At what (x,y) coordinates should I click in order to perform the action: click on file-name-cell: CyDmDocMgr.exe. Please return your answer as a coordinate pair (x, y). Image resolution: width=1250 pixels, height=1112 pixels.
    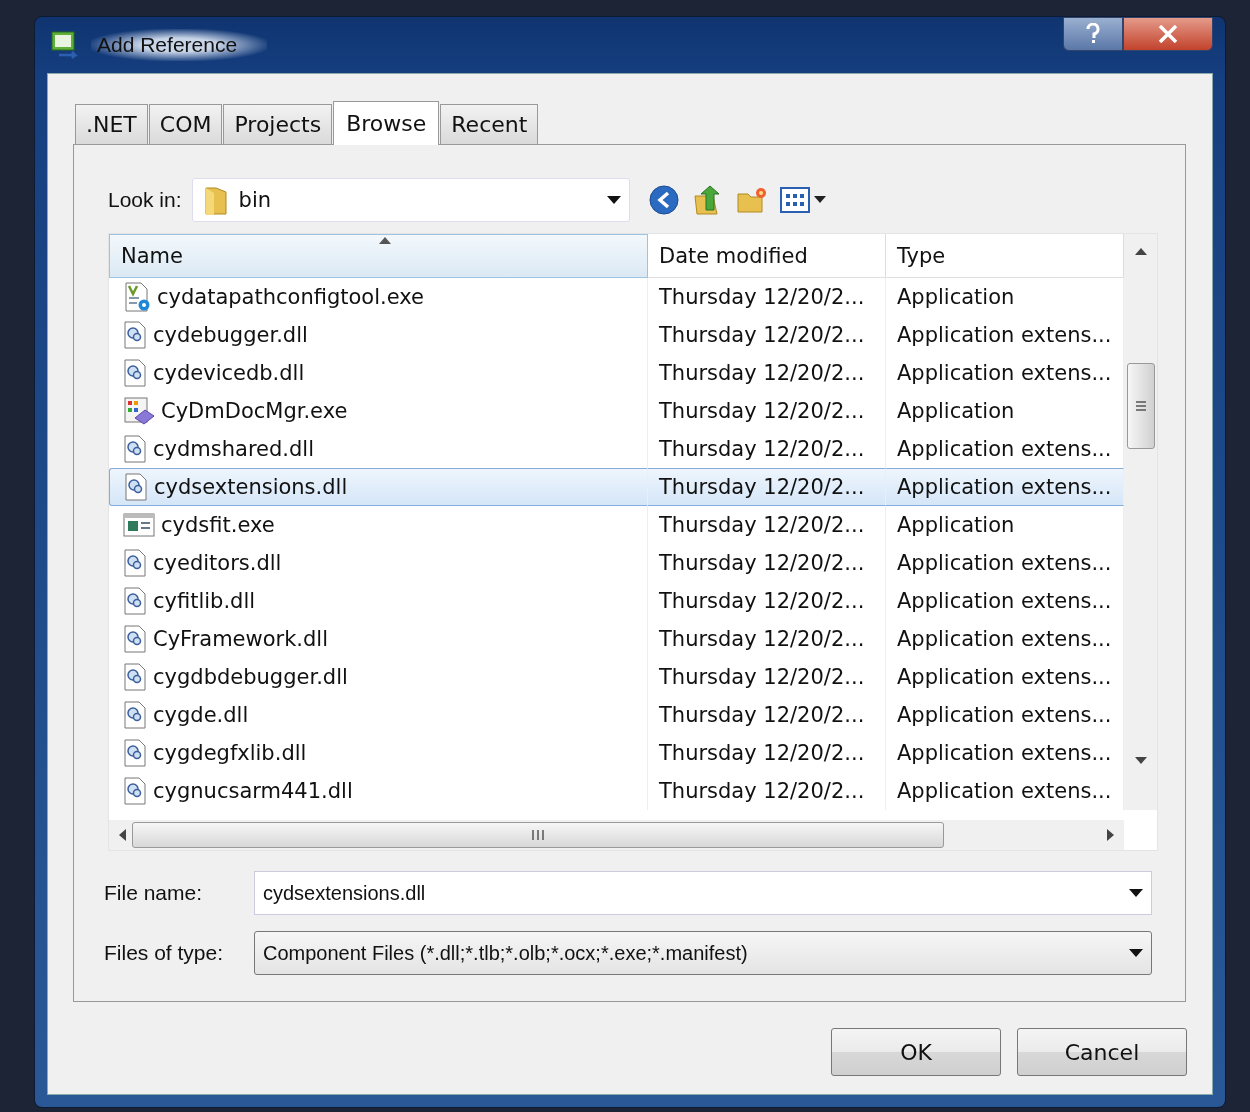
    Looking at the image, I should click on (378, 411).